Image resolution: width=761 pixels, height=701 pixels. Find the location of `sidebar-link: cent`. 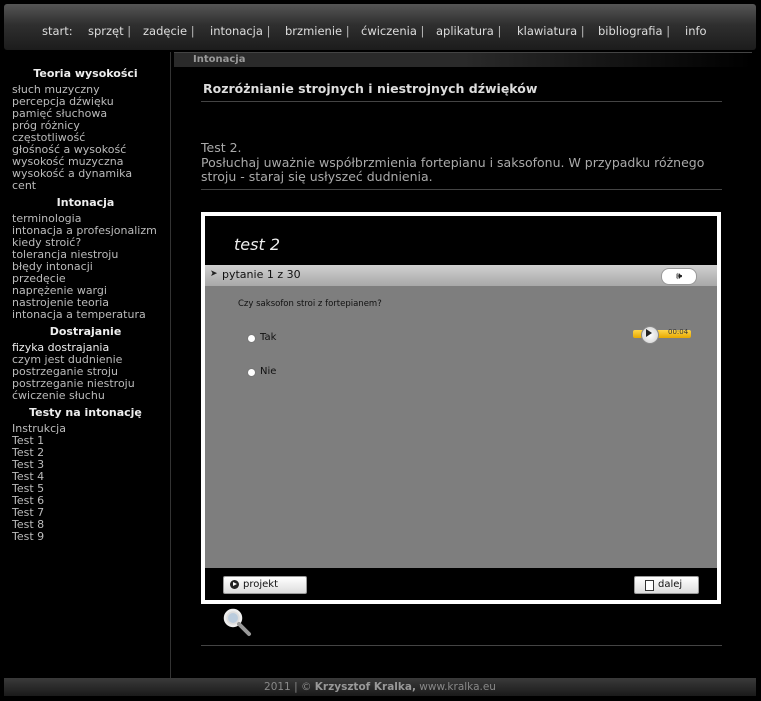

sidebar-link: cent is located at coordinates (72, 186).